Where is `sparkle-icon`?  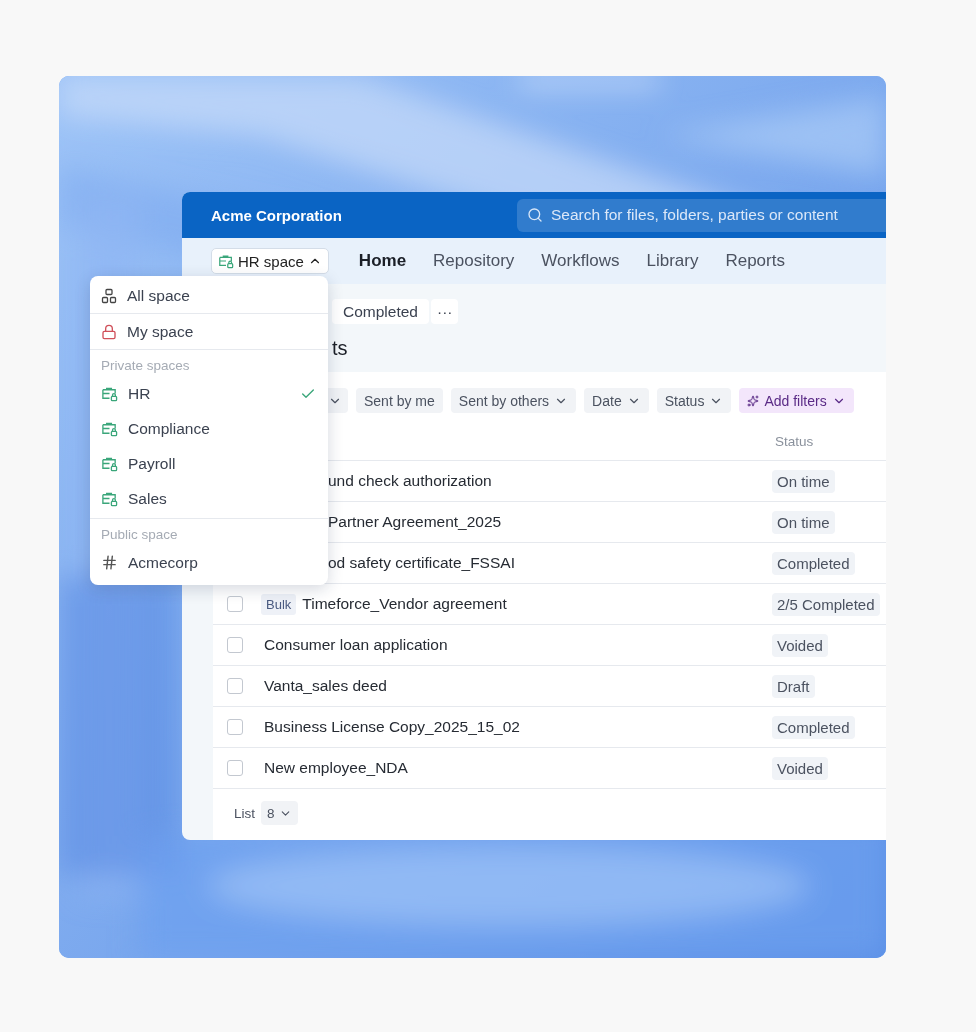 sparkle-icon is located at coordinates (753, 400).